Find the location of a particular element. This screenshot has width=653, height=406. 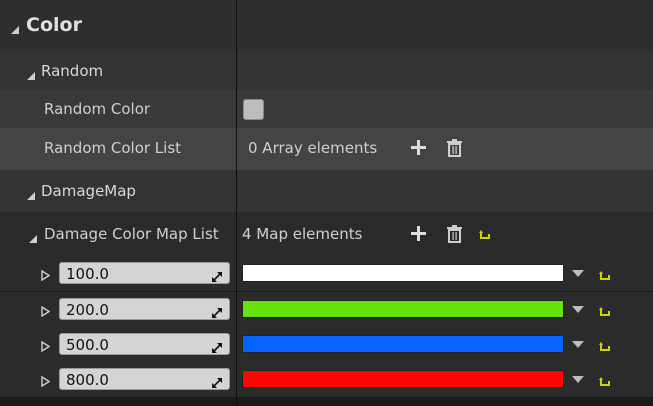

map-entry-row: 100.0 is located at coordinates (326, 273).